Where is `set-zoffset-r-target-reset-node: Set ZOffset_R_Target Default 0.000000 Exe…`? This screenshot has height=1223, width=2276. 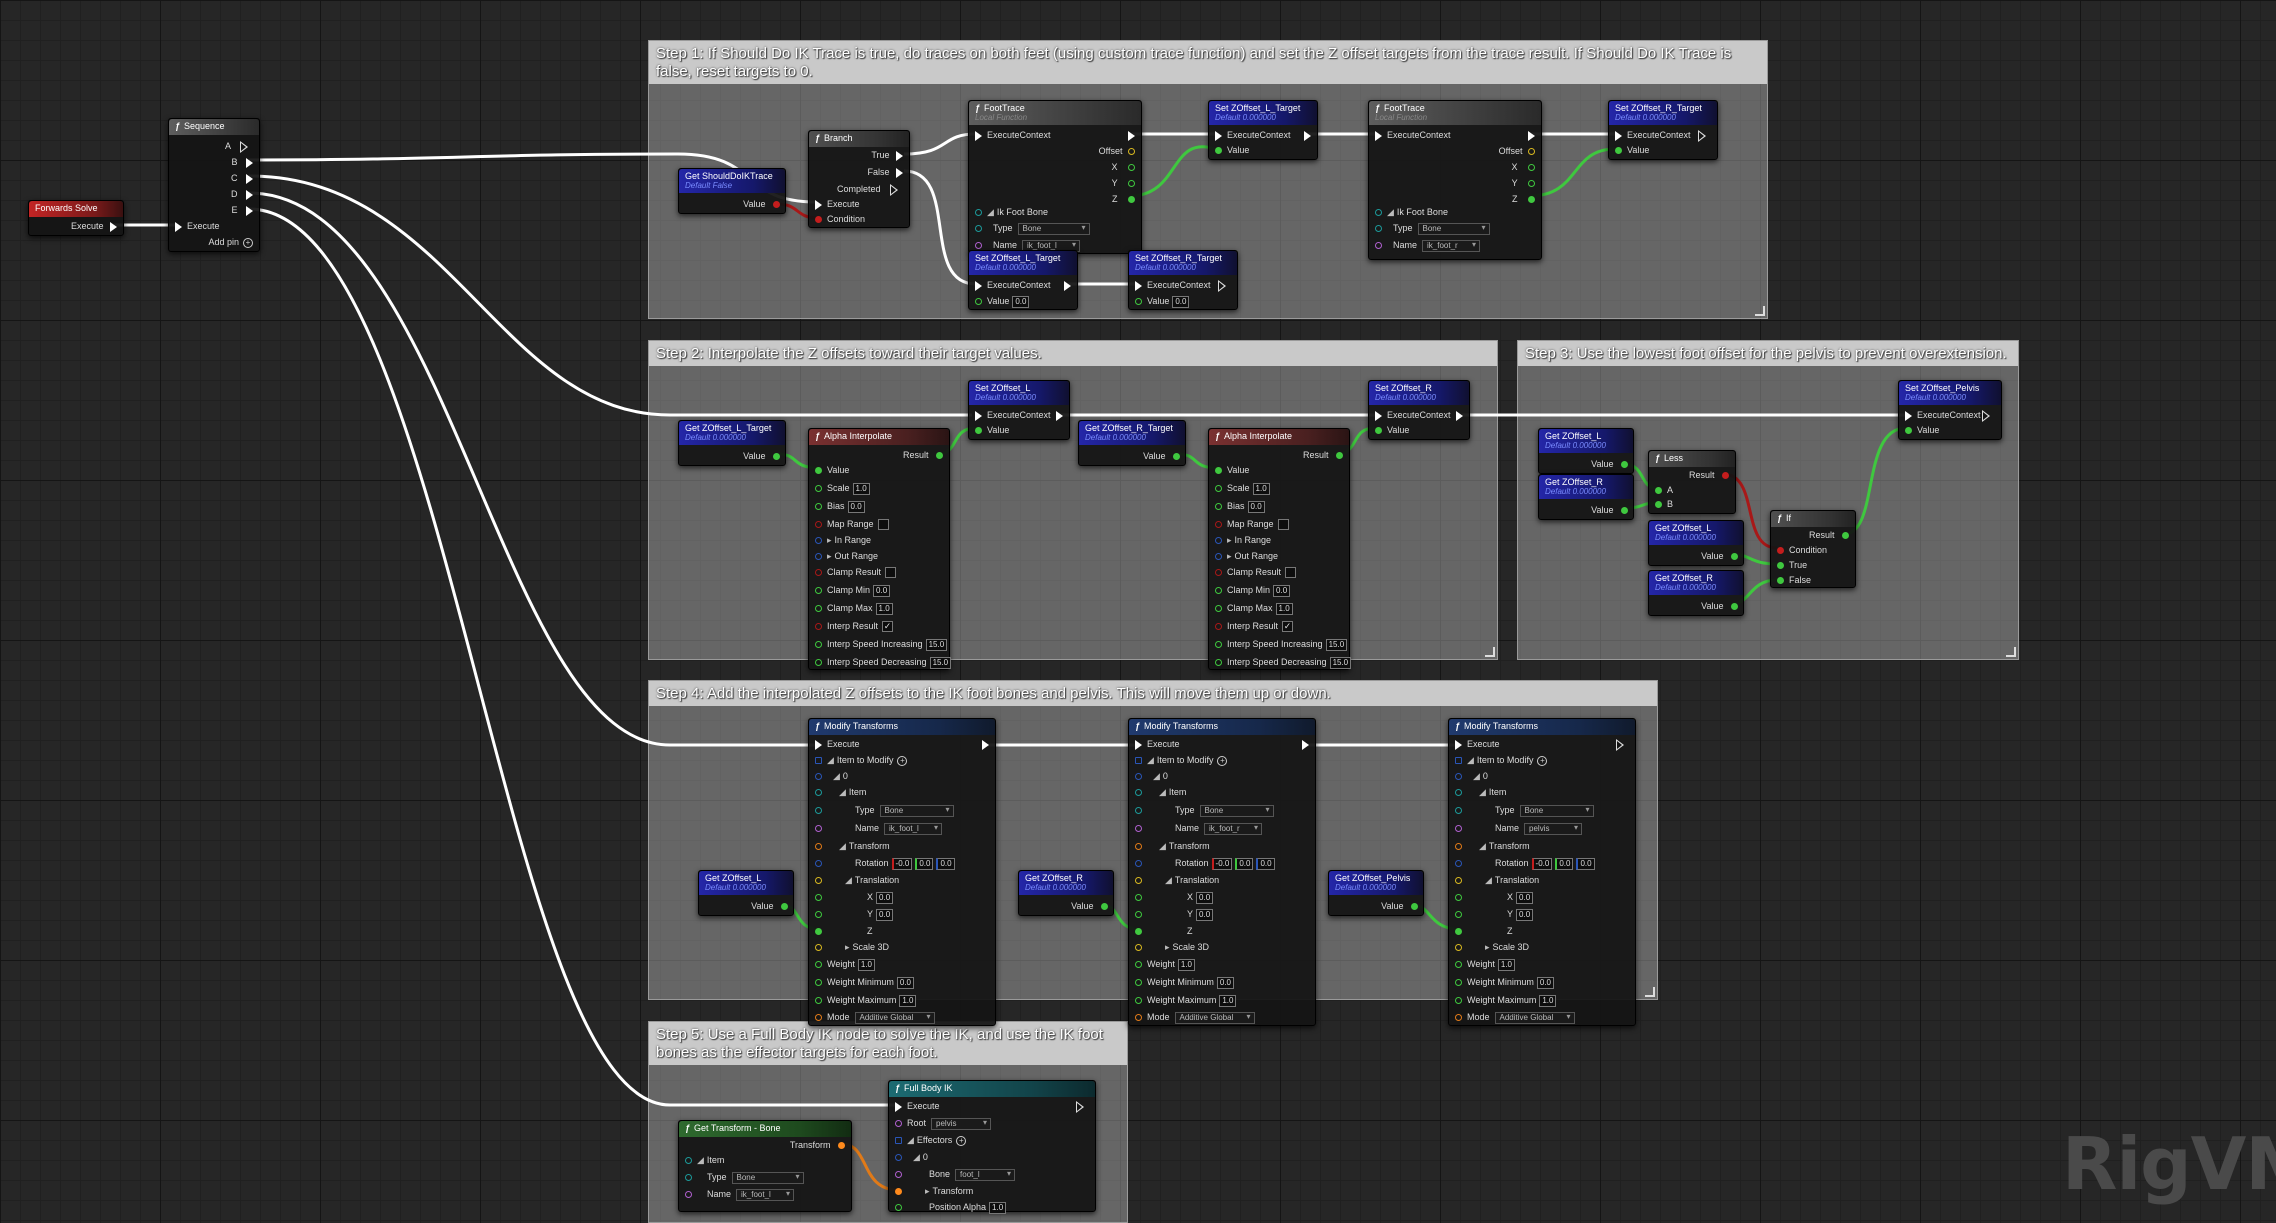 set-zoffset-r-target-reset-node: Set ZOffset_R_Target Default 0.000000 Exe… is located at coordinates (1183, 280).